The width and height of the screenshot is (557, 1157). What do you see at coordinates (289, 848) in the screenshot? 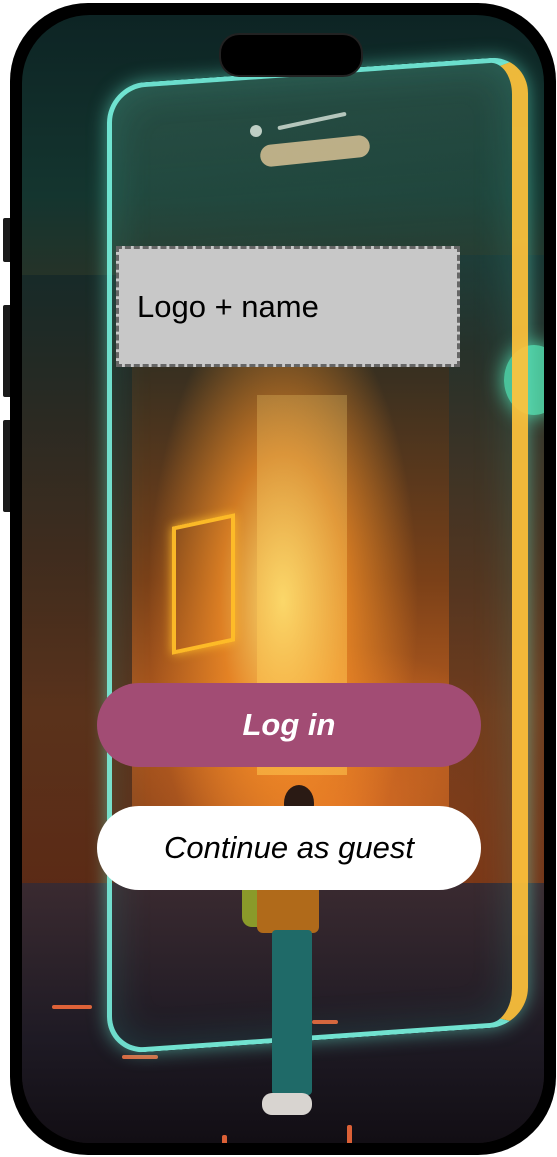
I see `continue-as-guest-button: Continue as guest` at bounding box center [289, 848].